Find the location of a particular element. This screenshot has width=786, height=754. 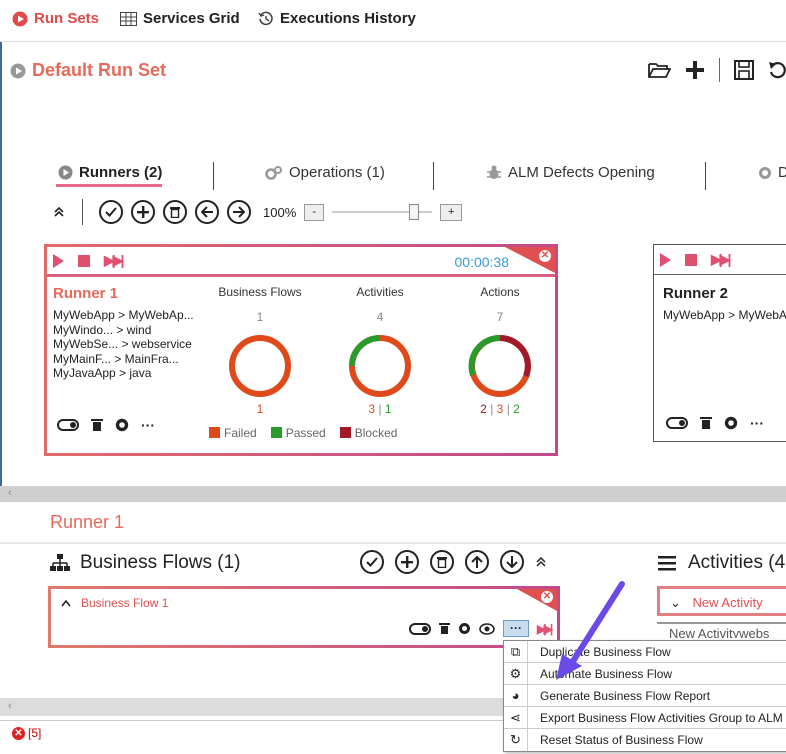

pie-chart-icon: ◕ is located at coordinates (516, 695).